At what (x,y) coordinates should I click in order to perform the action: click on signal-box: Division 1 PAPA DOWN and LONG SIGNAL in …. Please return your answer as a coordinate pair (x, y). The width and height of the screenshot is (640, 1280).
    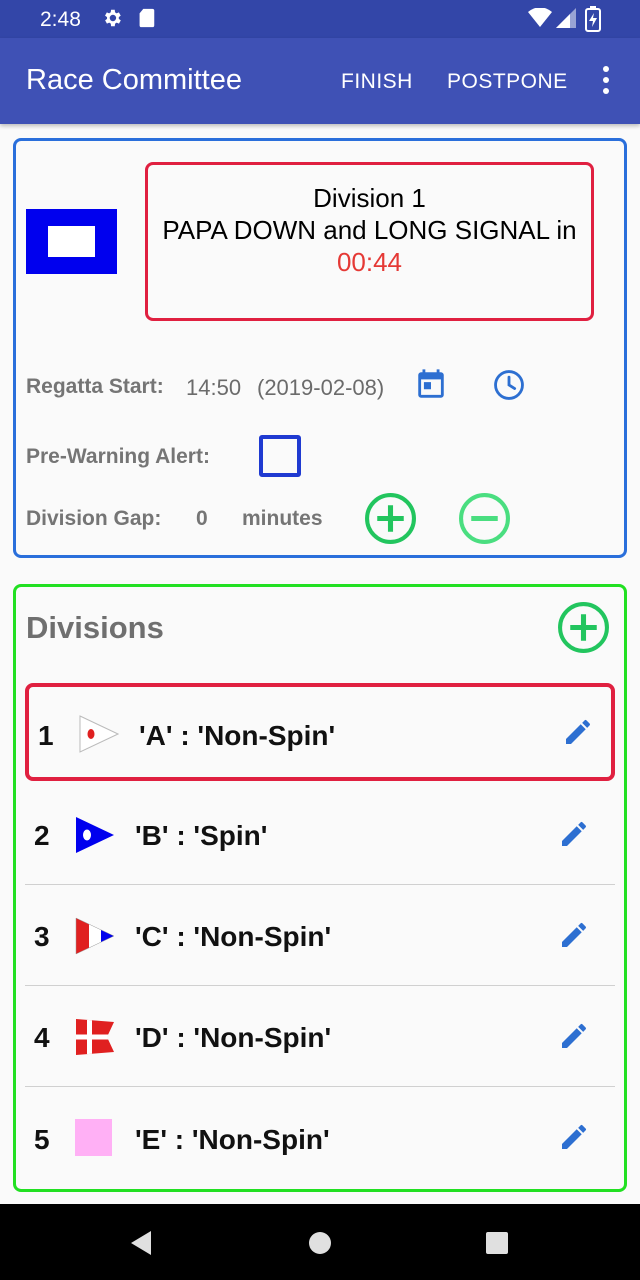
    Looking at the image, I should click on (369, 241).